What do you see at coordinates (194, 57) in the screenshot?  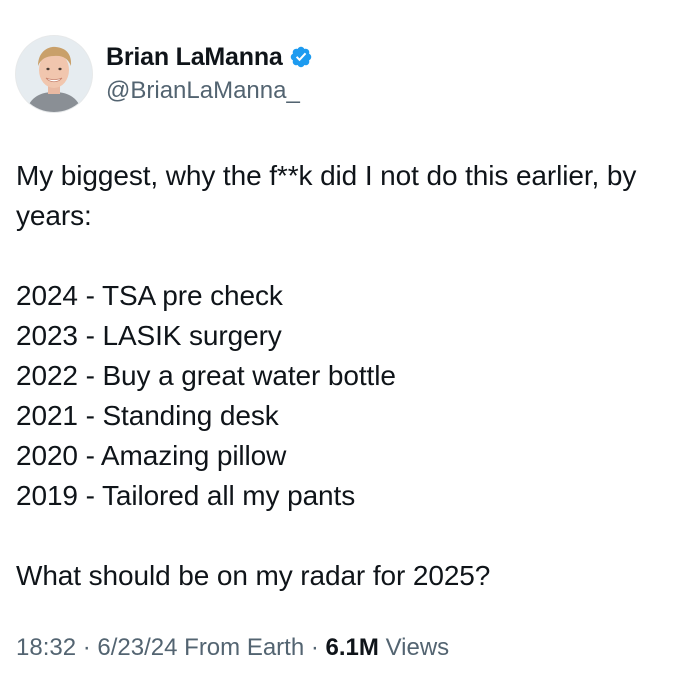 I see `display-name: Brian LaManna` at bounding box center [194, 57].